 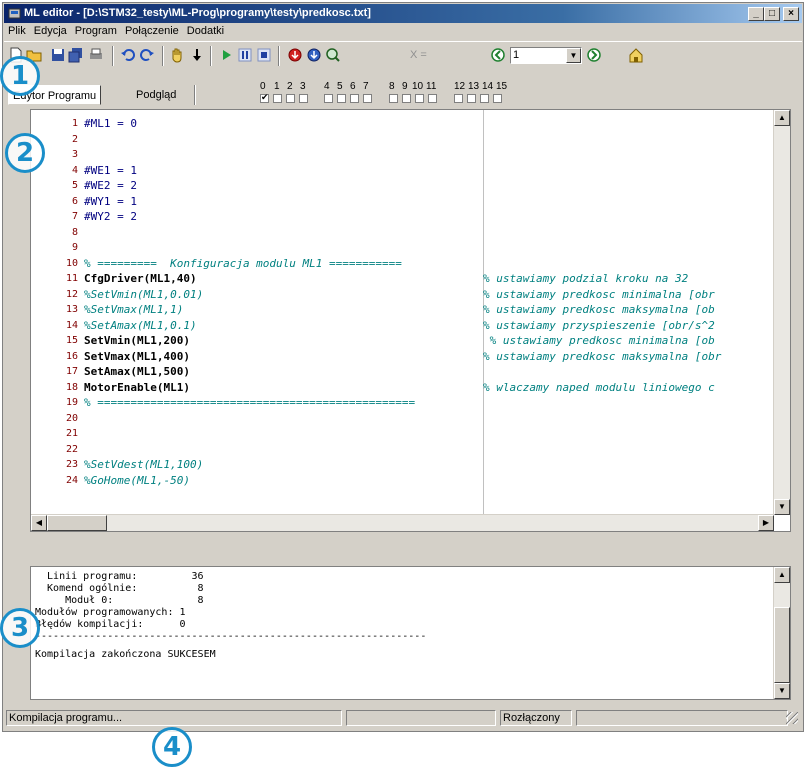 What do you see at coordinates (636, 55) in the screenshot?
I see `home-icon` at bounding box center [636, 55].